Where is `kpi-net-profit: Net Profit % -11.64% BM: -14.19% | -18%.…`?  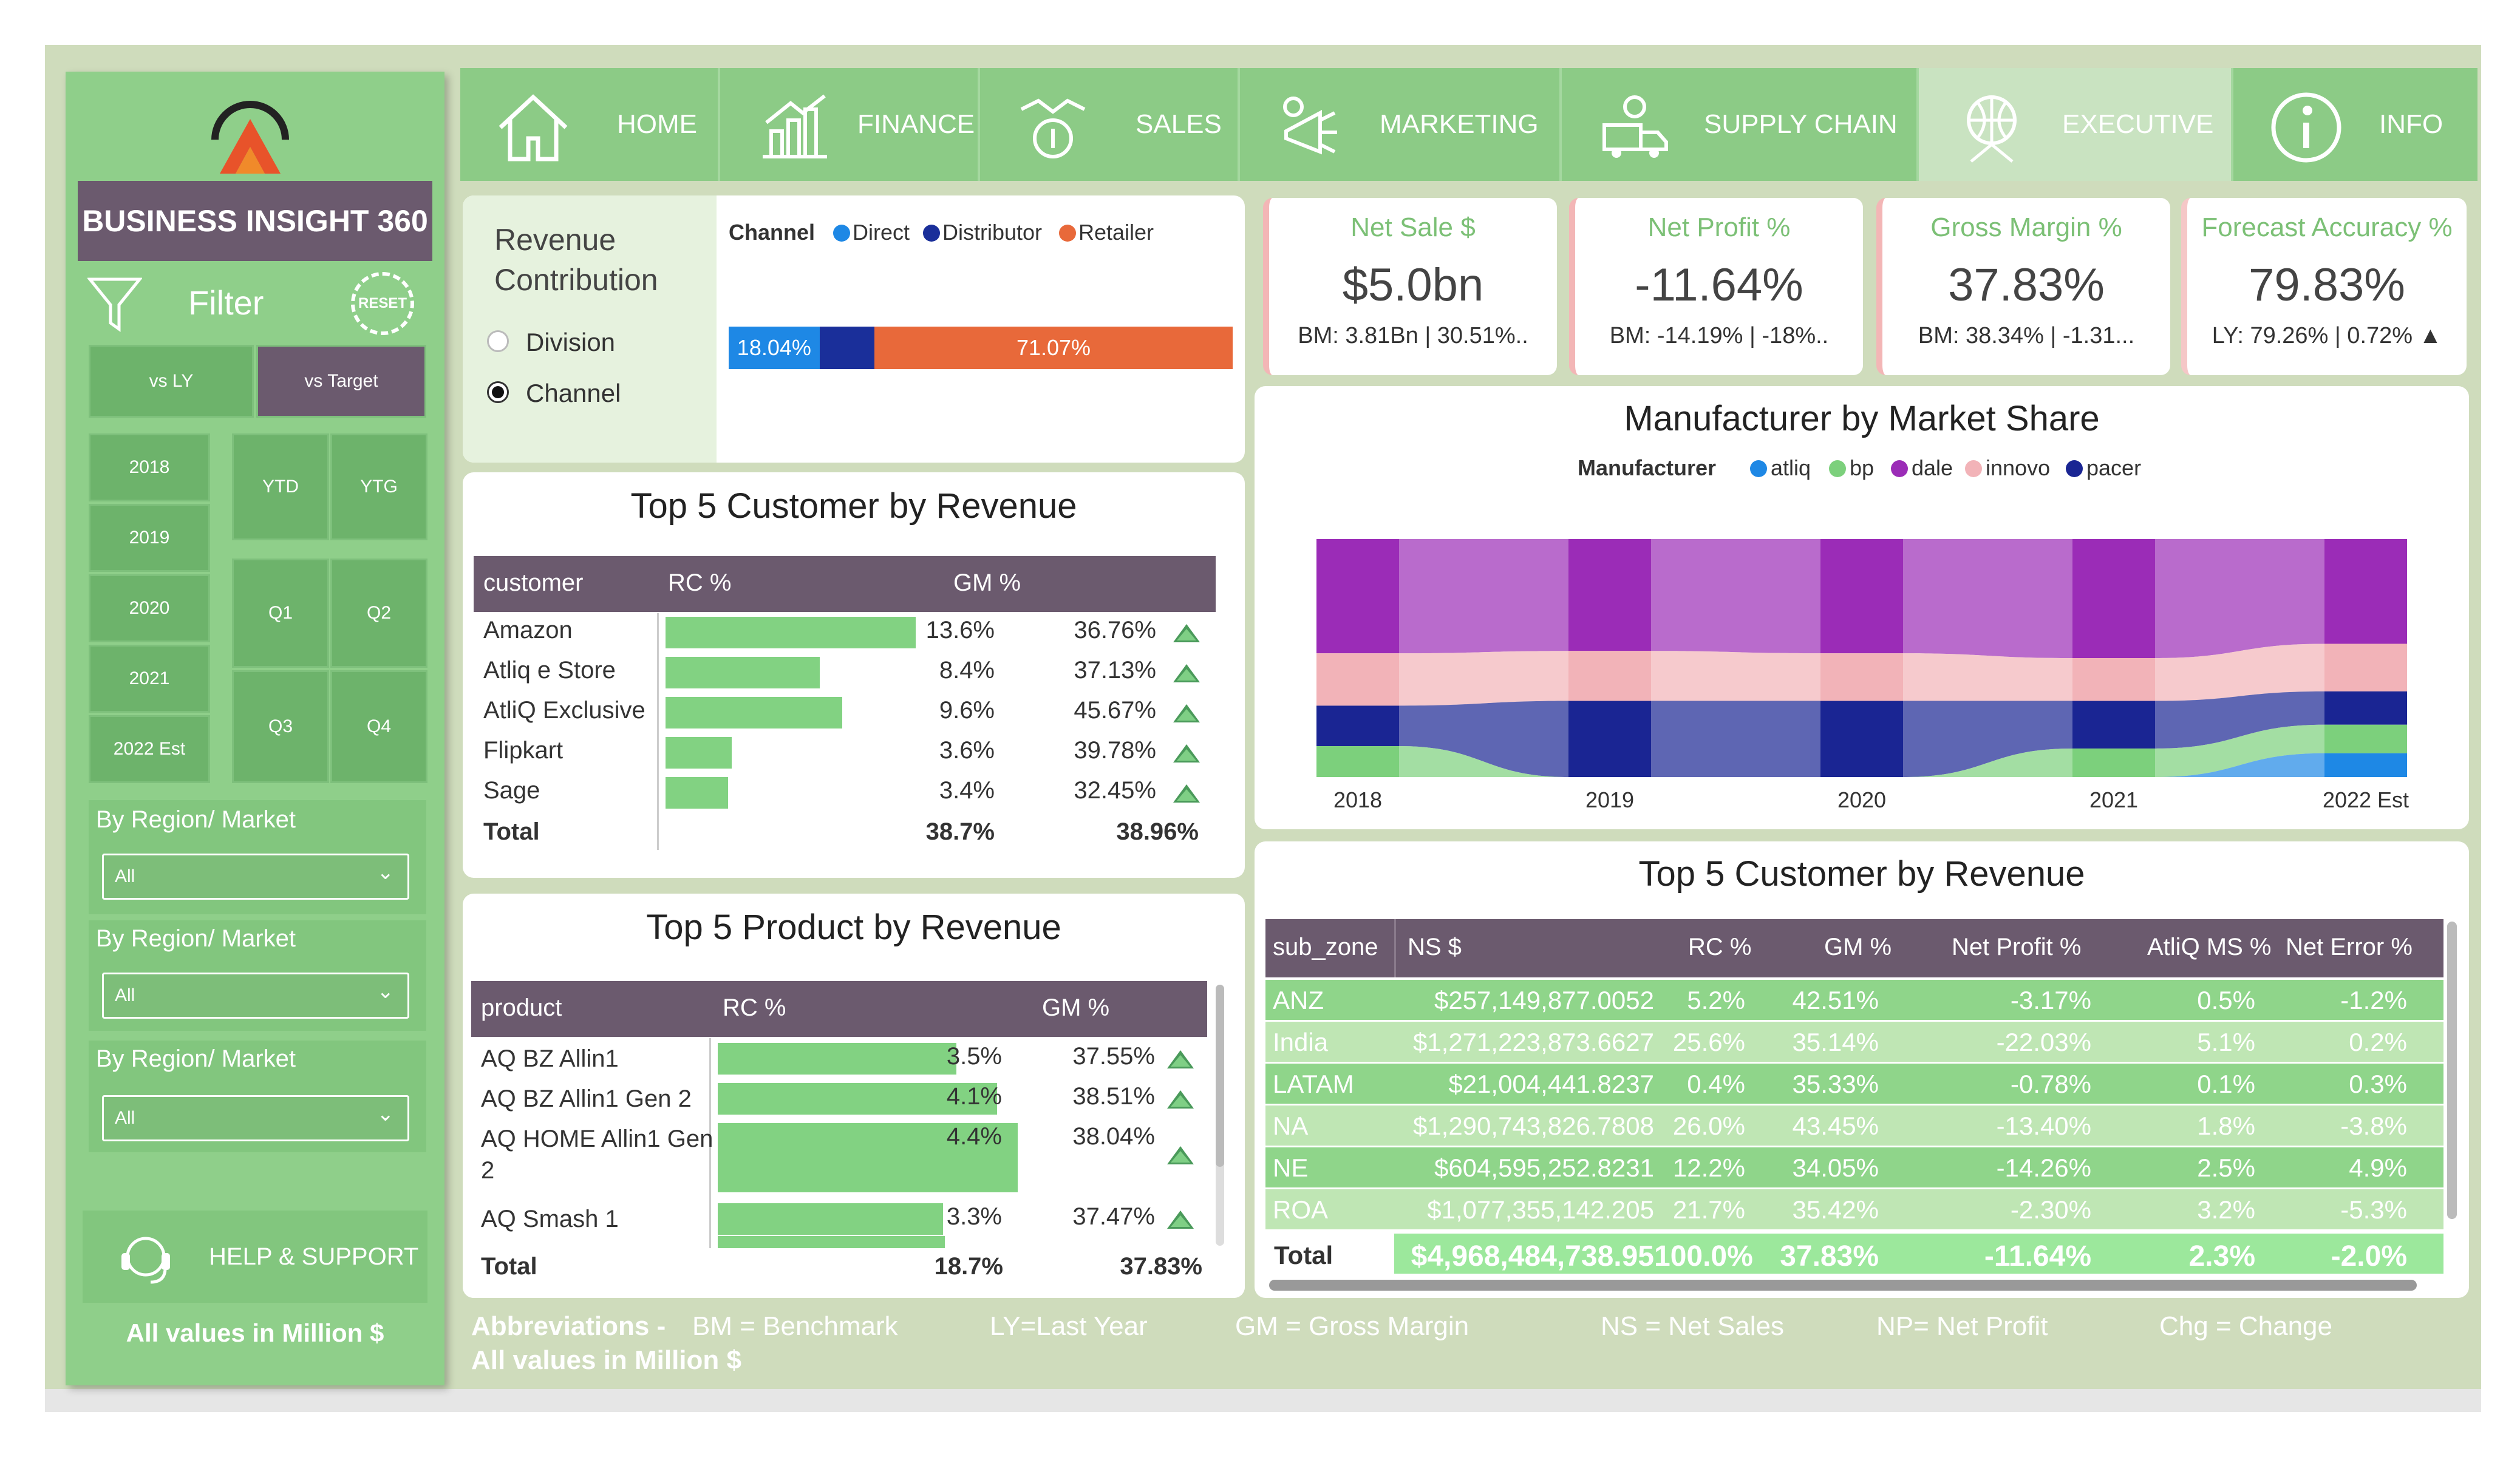 kpi-net-profit: Net Profit % -11.64% BM: -14.19% | -18%.… is located at coordinates (1716, 286).